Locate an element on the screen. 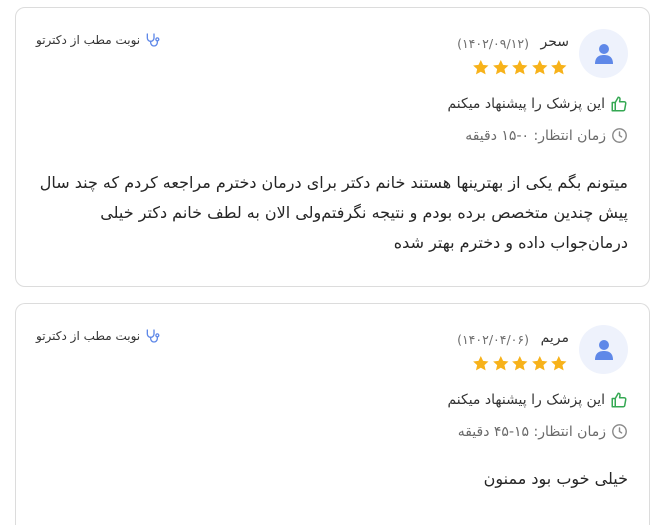  review-date: (۱۴۰۲/۰۹/۱۲) is located at coordinates (493, 43).